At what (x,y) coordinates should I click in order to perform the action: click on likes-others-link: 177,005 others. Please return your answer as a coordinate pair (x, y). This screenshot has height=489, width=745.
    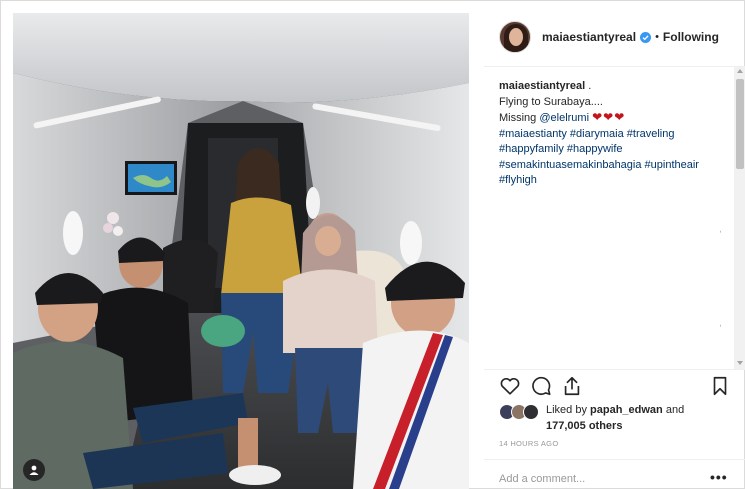
    Looking at the image, I should click on (584, 426).